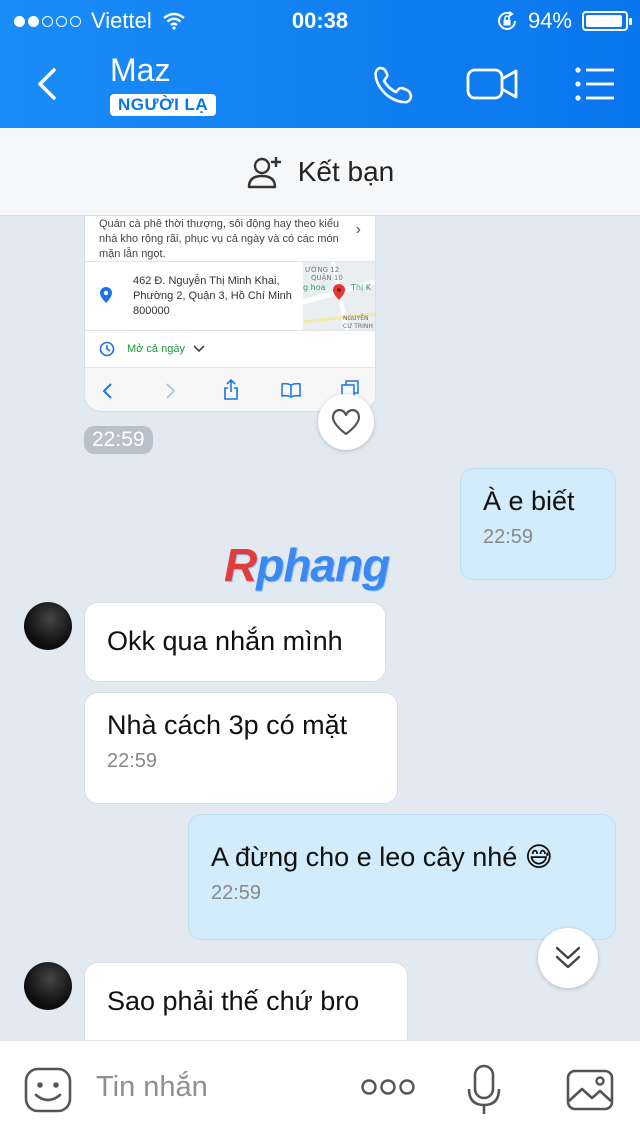 This screenshot has width=640, height=1136. Describe the element at coordinates (107, 349) in the screenshot. I see `clock-icon` at that location.